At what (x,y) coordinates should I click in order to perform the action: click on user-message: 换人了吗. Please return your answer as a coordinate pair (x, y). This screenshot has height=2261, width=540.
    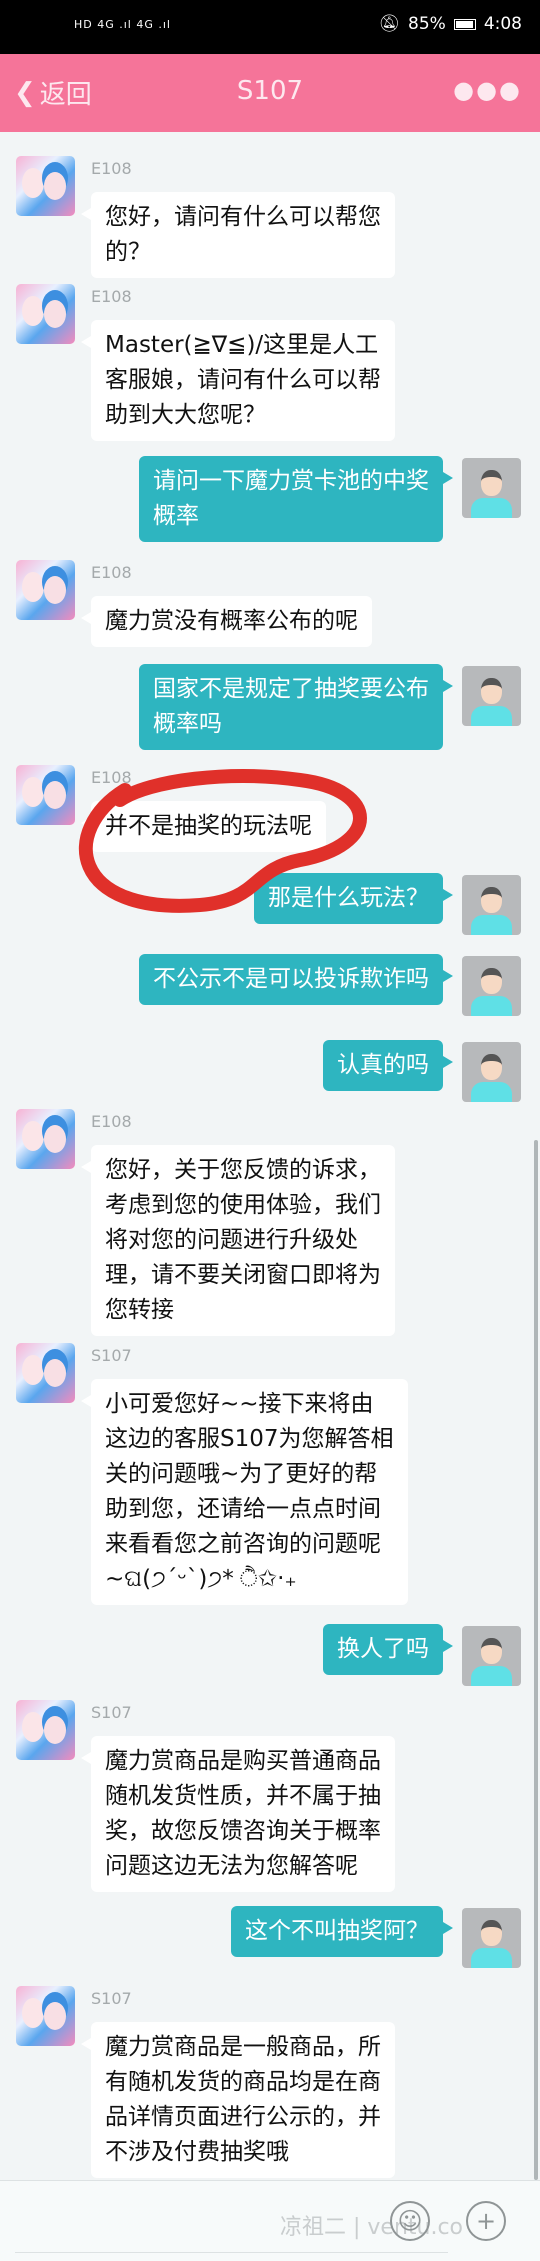
    Looking at the image, I should click on (388, 1649).